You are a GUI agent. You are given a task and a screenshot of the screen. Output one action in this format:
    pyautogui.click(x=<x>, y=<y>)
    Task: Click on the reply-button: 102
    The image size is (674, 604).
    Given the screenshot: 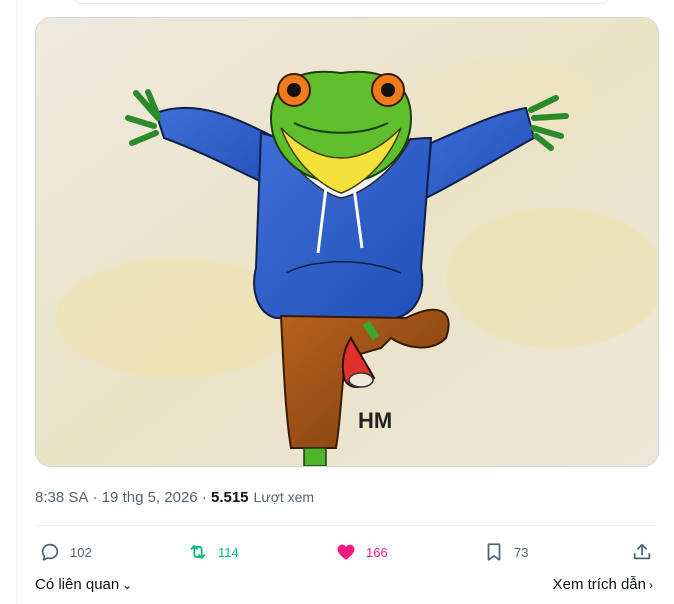 What is the action you would take?
    pyautogui.click(x=65, y=552)
    